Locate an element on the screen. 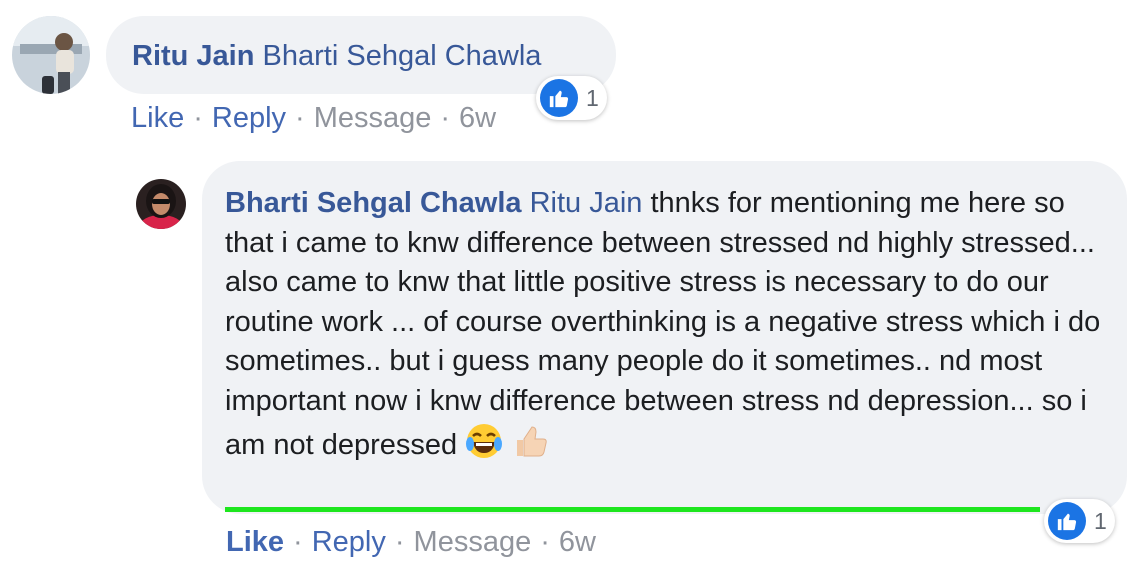  reply-actions: Like · Reply · Message · 6w is located at coordinates (411, 542).